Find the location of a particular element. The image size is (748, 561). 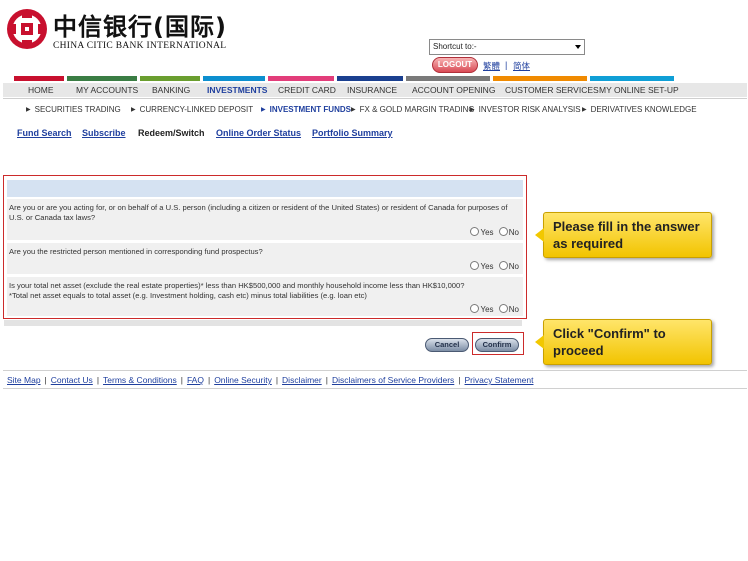

nav-home: HOME is located at coordinates (41, 90).